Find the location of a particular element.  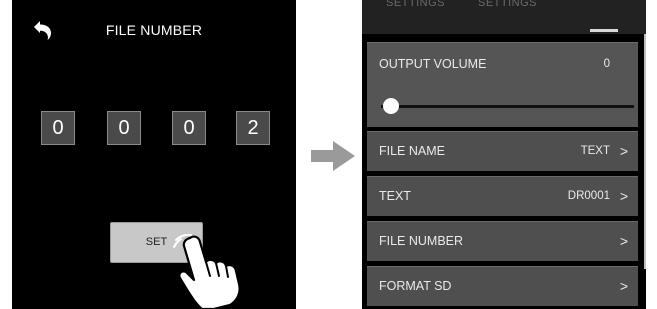

menu-item-text: TEXT DR0001 > is located at coordinates (502, 196).